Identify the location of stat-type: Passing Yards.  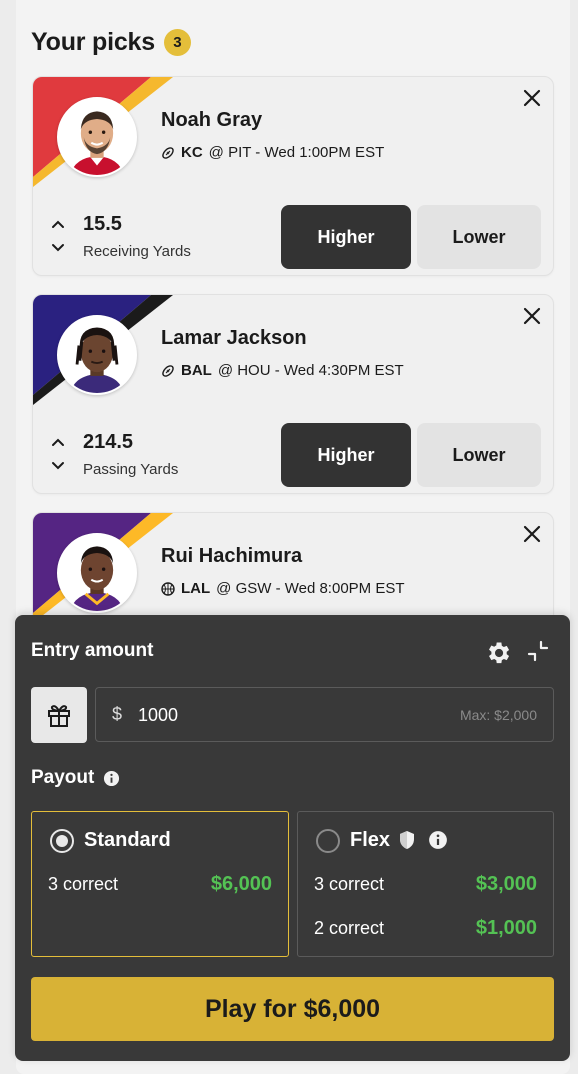
(131, 469).